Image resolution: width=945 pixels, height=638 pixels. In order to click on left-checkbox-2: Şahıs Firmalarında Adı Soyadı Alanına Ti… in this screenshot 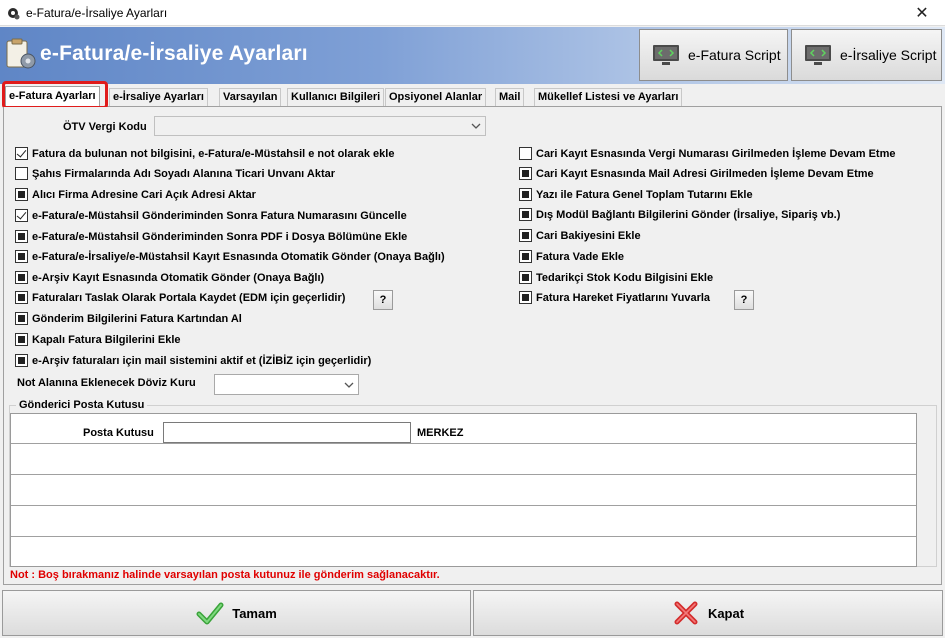, I will do `click(175, 173)`.